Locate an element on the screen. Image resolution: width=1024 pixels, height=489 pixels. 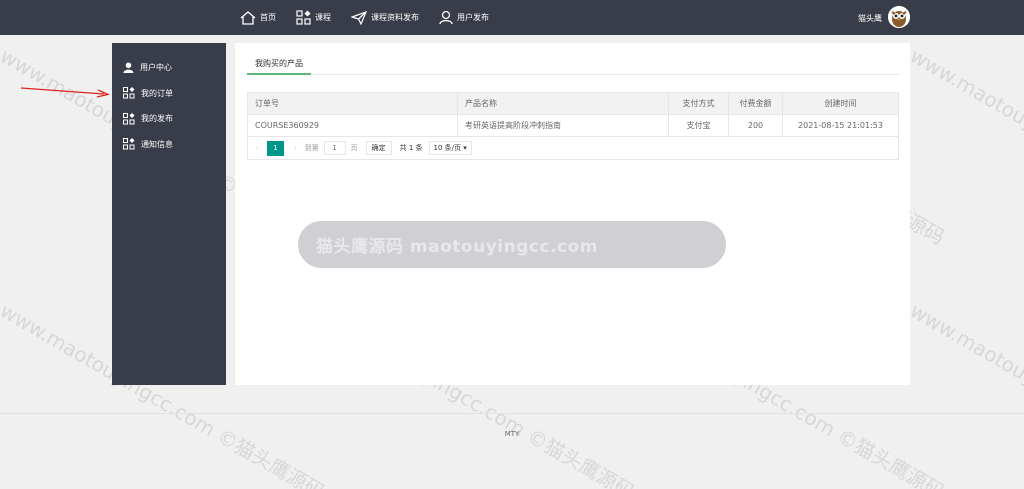
sidebar-item-label: 我的发布 is located at coordinates (157, 119).